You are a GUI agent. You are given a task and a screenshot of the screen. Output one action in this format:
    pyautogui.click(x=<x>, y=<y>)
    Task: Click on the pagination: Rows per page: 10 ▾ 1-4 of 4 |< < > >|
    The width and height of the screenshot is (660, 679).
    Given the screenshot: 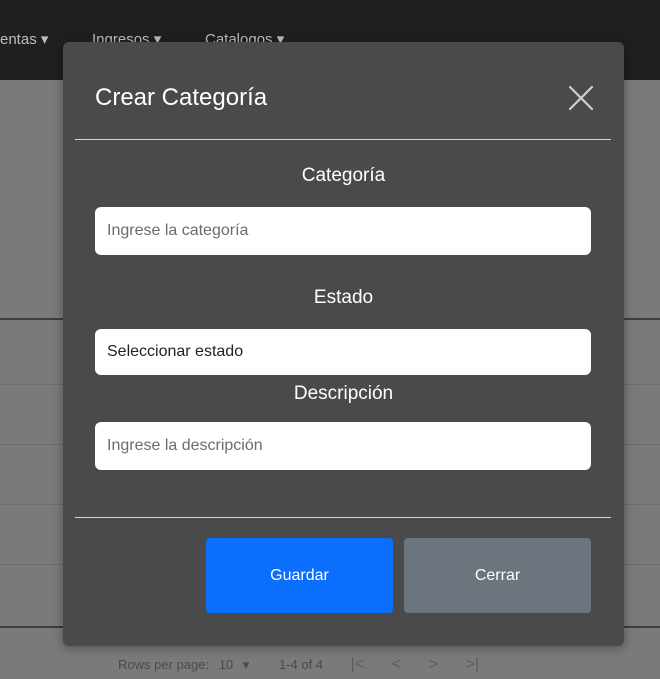 What is the action you would take?
    pyautogui.click(x=301, y=665)
    